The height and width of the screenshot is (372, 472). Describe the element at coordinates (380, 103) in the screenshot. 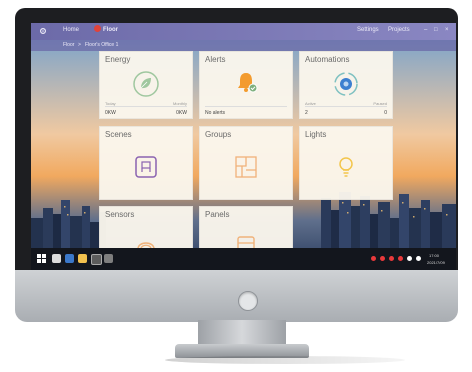

I see `paused-label: Paused` at that location.